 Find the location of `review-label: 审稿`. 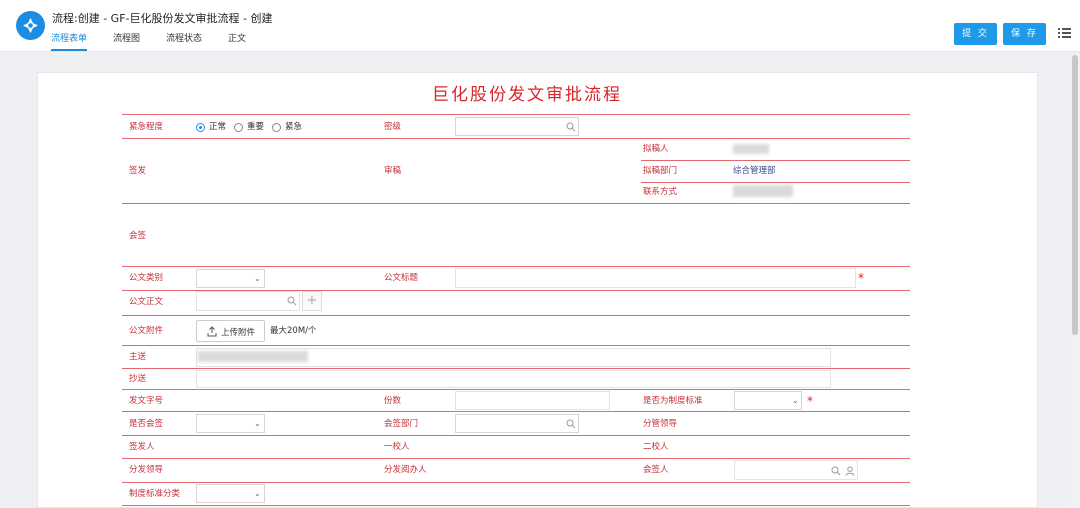

review-label: 审稿 is located at coordinates (393, 171).